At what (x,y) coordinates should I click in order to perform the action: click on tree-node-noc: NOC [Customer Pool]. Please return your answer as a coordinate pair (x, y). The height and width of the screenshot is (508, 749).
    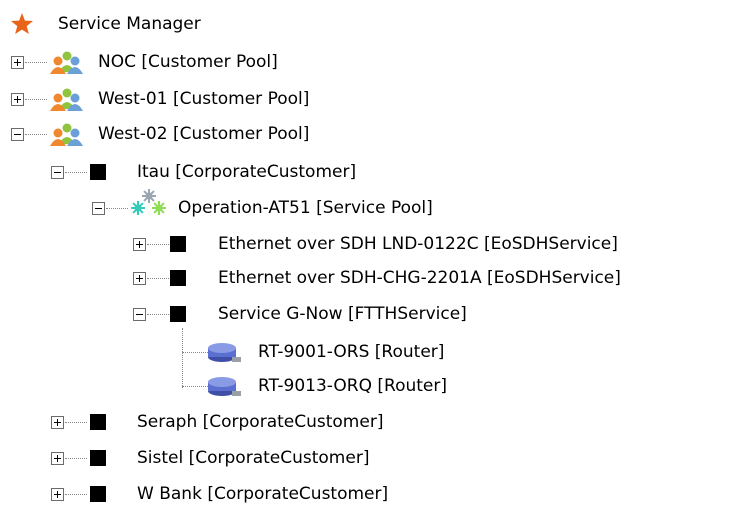
    Looking at the image, I should click on (180, 62).